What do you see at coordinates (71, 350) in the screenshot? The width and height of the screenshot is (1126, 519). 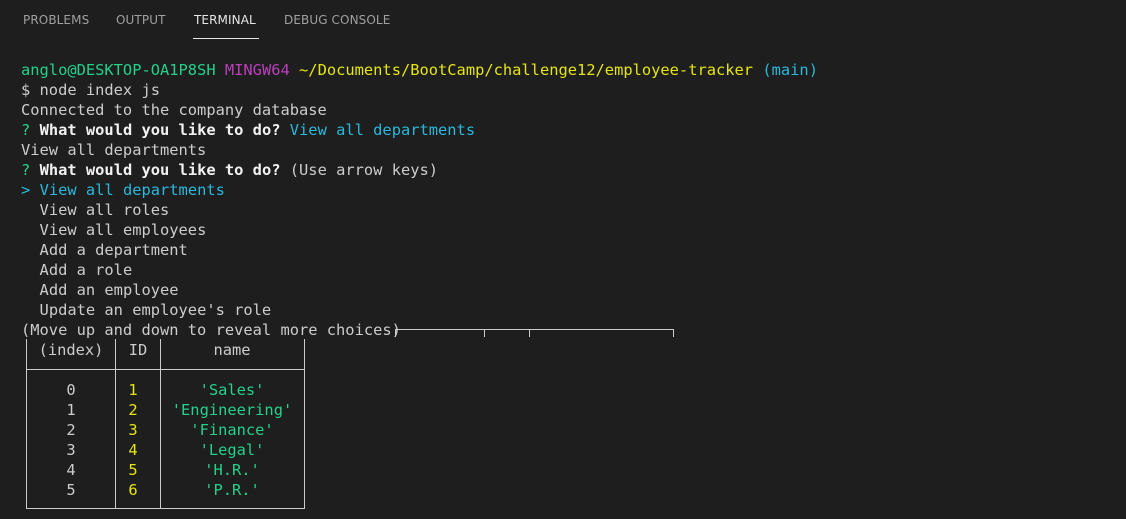 I see `table-header-index: (index)` at bounding box center [71, 350].